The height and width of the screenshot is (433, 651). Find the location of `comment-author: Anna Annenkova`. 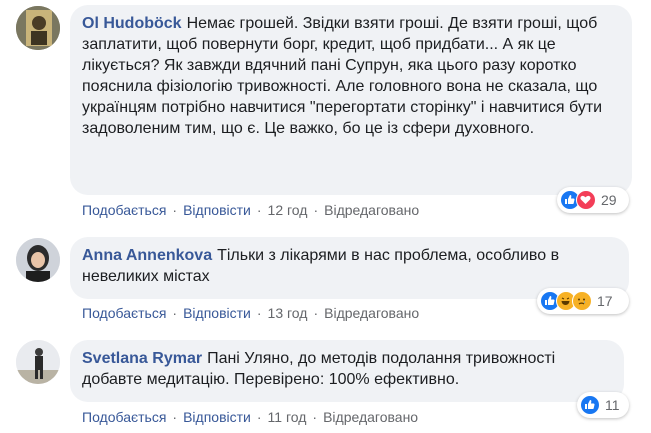

comment-author: Anna Annenkova is located at coordinates (147, 255).